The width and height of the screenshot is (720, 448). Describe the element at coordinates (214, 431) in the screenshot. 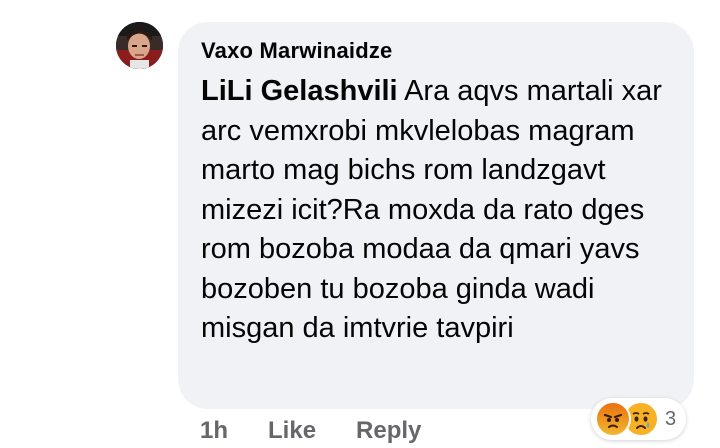

I see `comment-timestamp: 1h` at that location.